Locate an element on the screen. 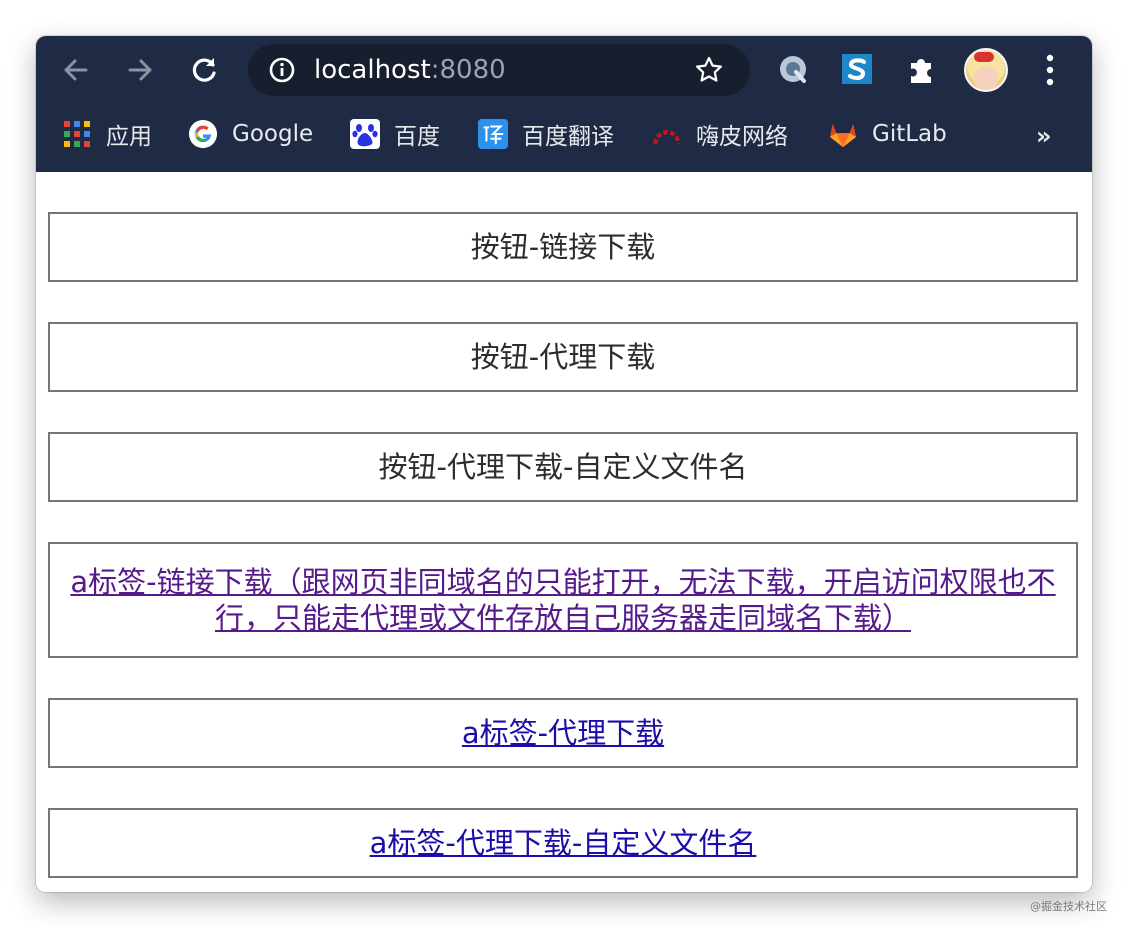 This screenshot has width=1128, height=928. url-host: localhost is located at coordinates (372, 70).